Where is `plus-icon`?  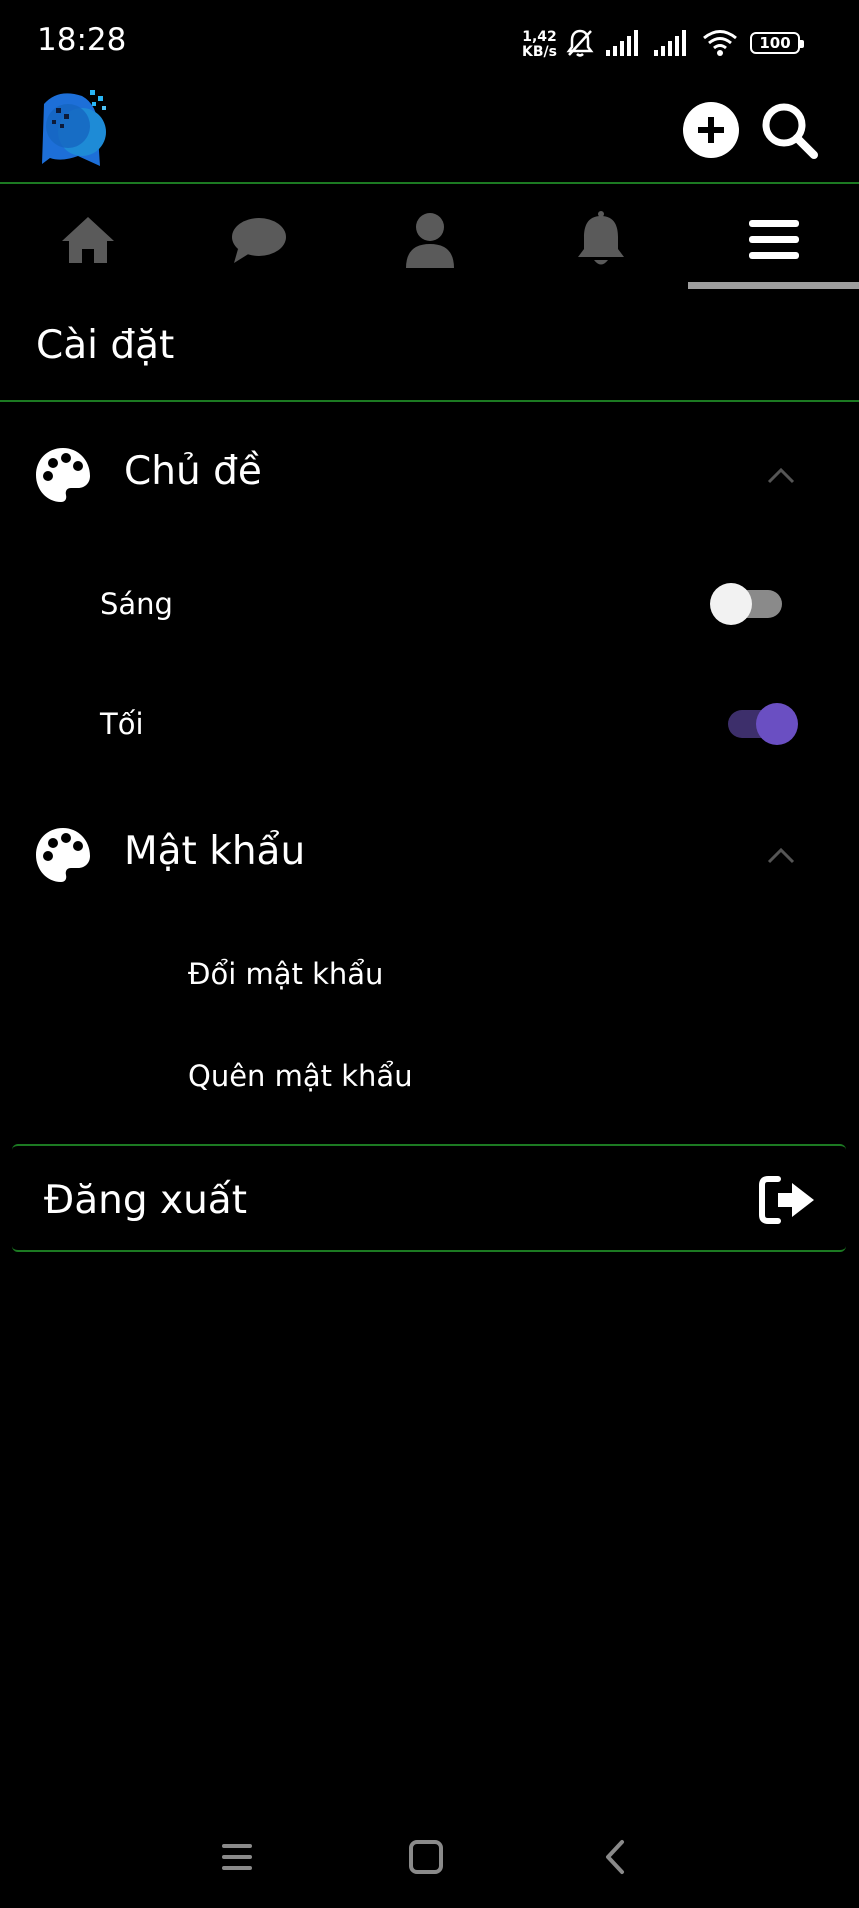 plus-icon is located at coordinates (711, 130).